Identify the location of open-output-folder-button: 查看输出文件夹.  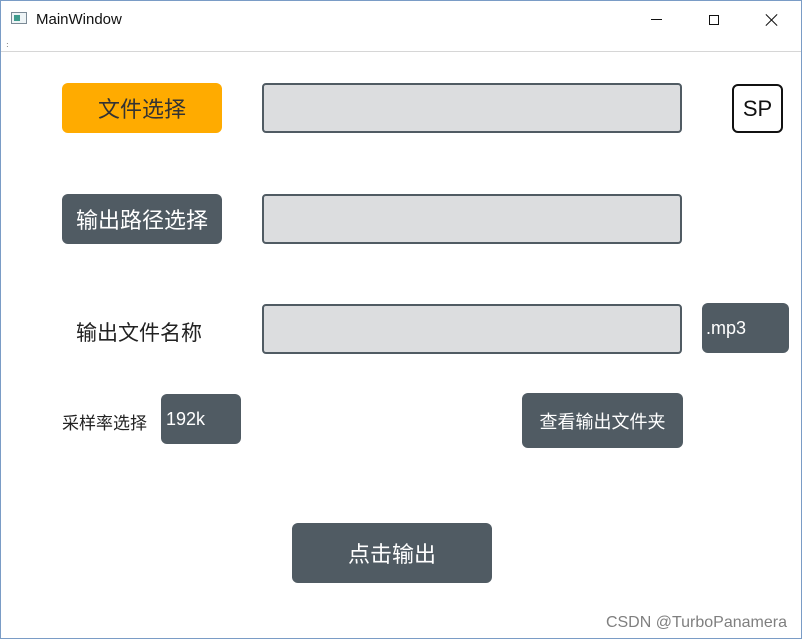
(602, 420).